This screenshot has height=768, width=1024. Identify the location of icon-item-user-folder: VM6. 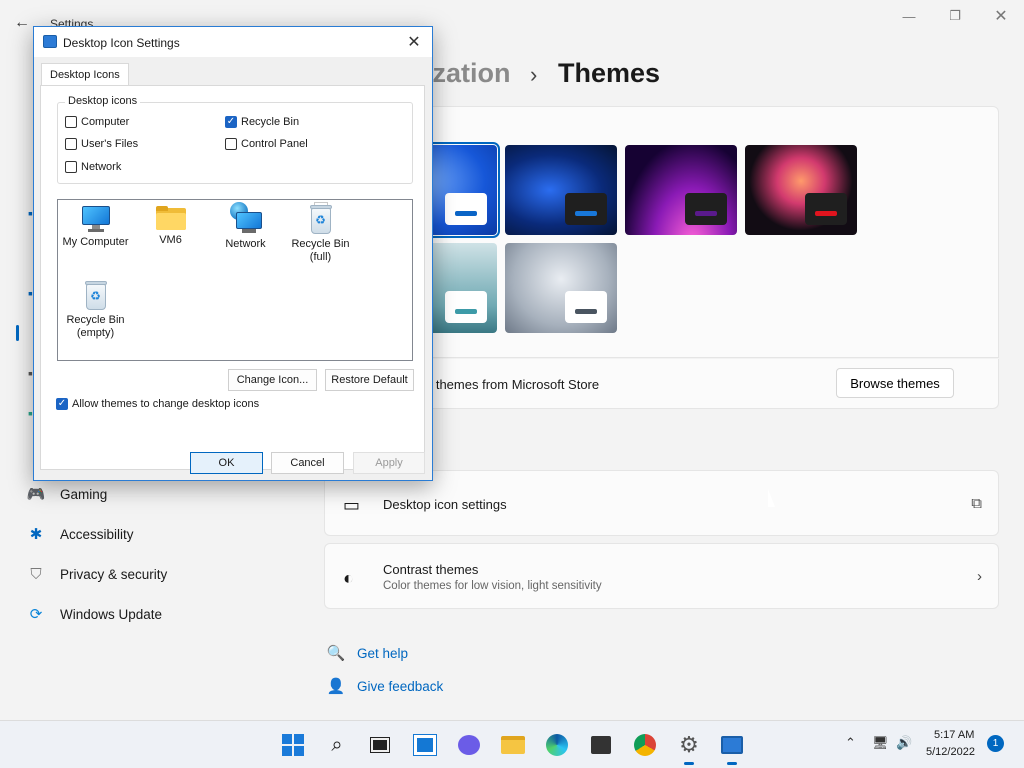
(170, 226).